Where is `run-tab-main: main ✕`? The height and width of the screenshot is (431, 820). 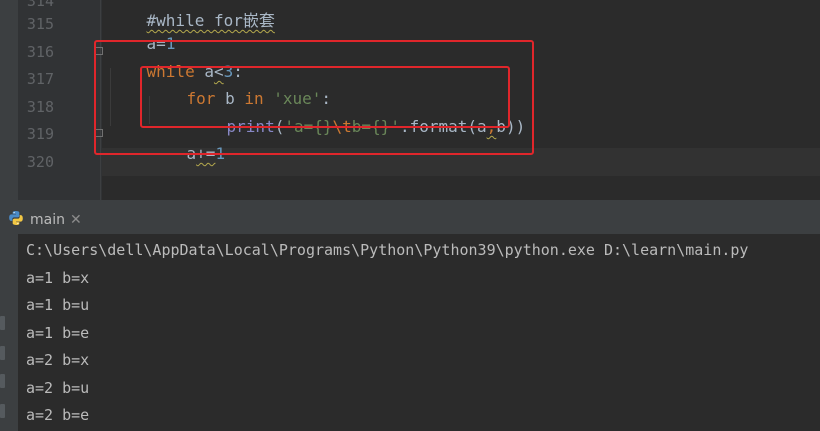
run-tab-main: main ✕ is located at coordinates (45, 219).